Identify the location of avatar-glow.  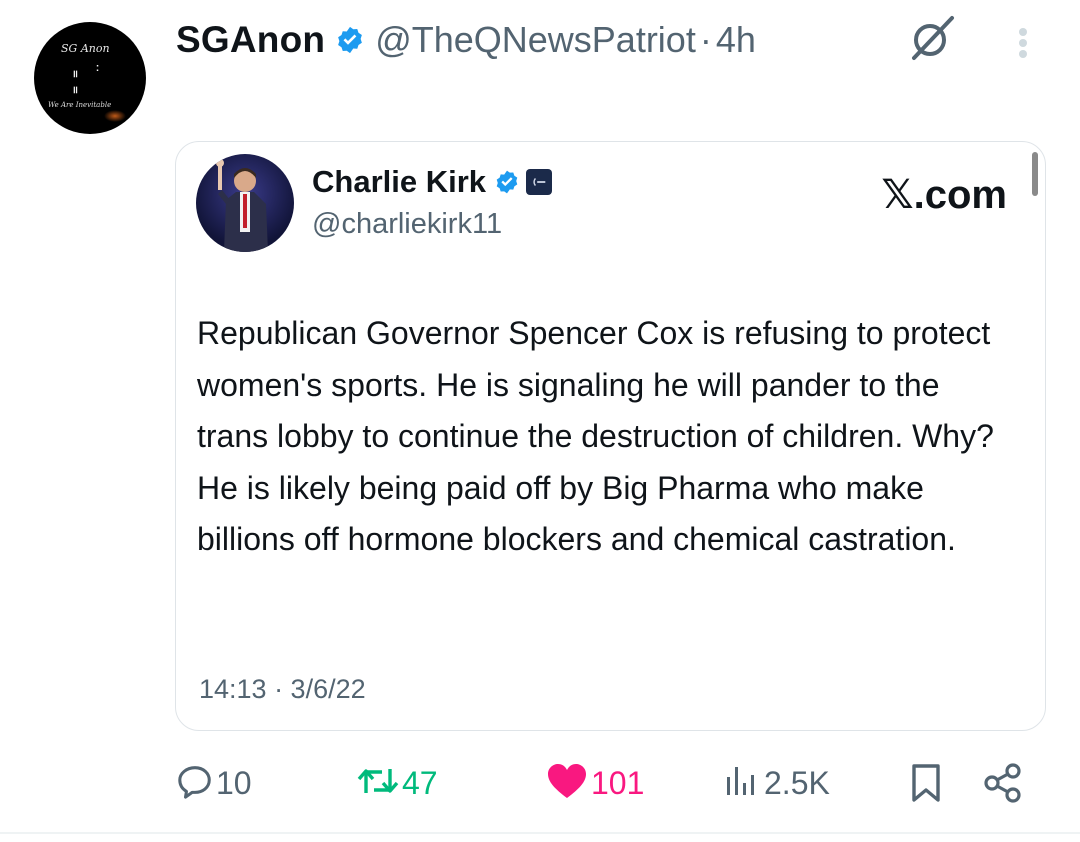
(115, 116).